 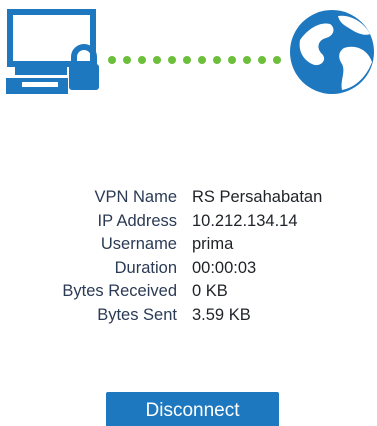 I want to click on computer-lock-icon, so click(x=52, y=51).